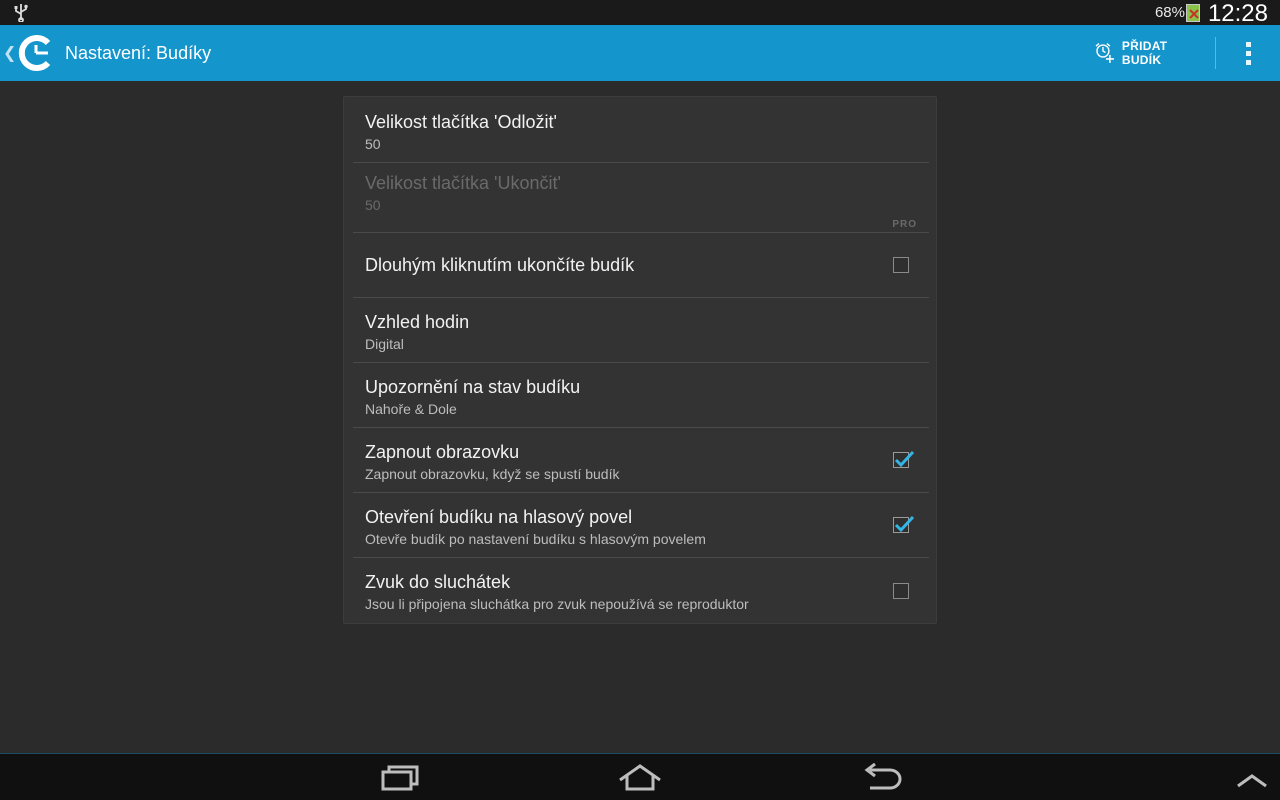 The height and width of the screenshot is (800, 1280). What do you see at coordinates (641, 330) in the screenshot?
I see `setting-clock-style: Vzhled hodin Digital` at bounding box center [641, 330].